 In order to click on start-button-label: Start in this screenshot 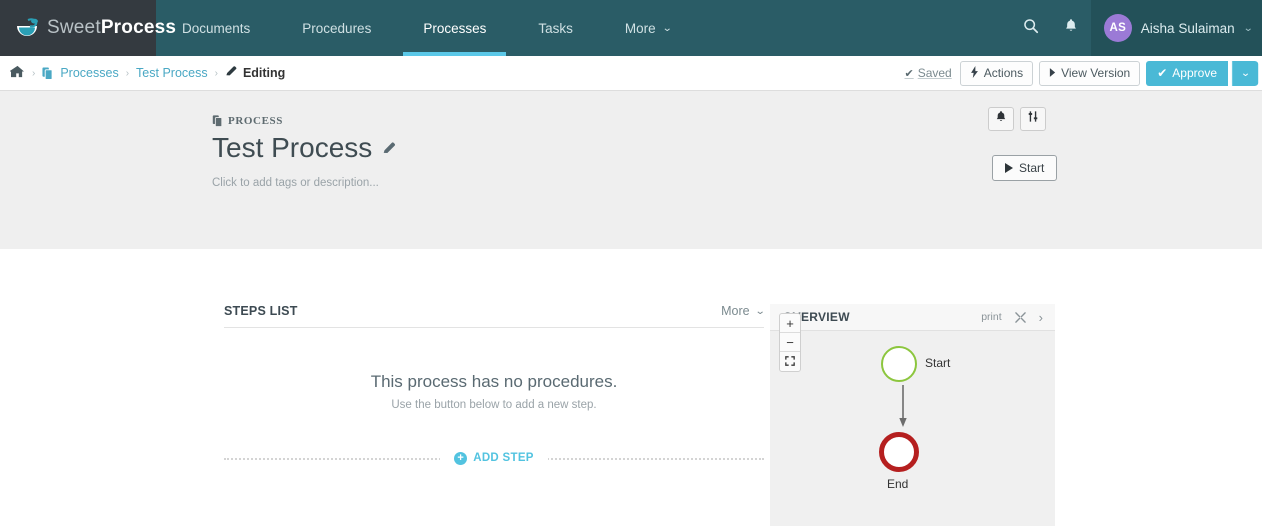, I will do `click(1032, 168)`.